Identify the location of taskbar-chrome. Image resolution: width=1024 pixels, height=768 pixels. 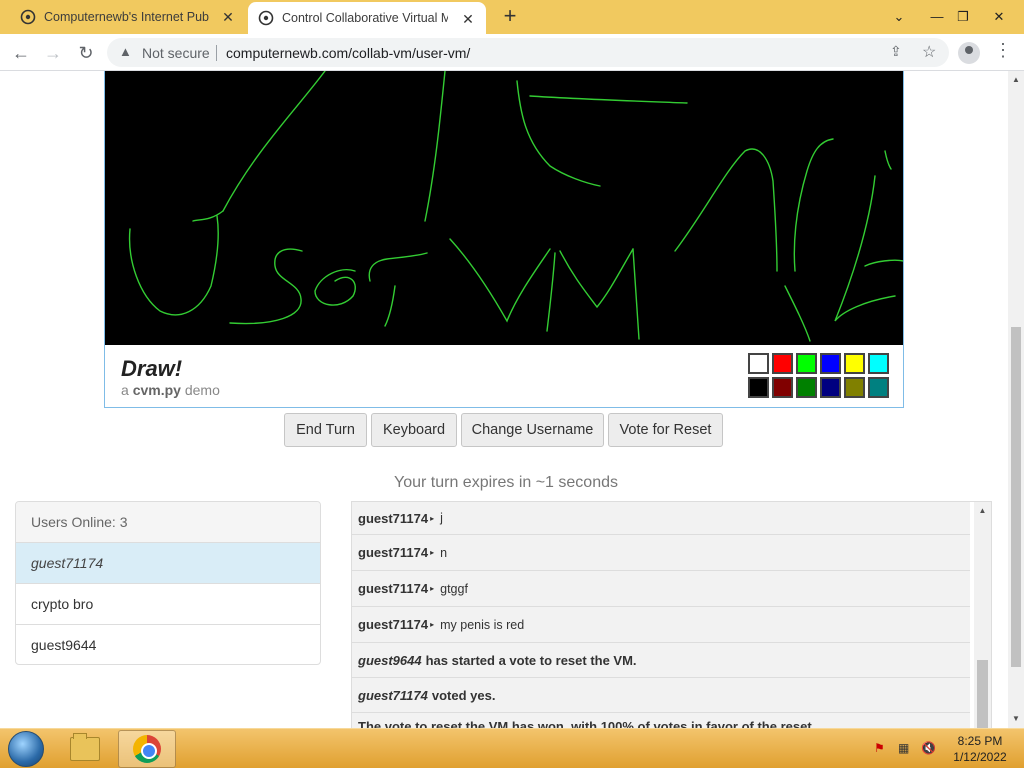
(147, 749).